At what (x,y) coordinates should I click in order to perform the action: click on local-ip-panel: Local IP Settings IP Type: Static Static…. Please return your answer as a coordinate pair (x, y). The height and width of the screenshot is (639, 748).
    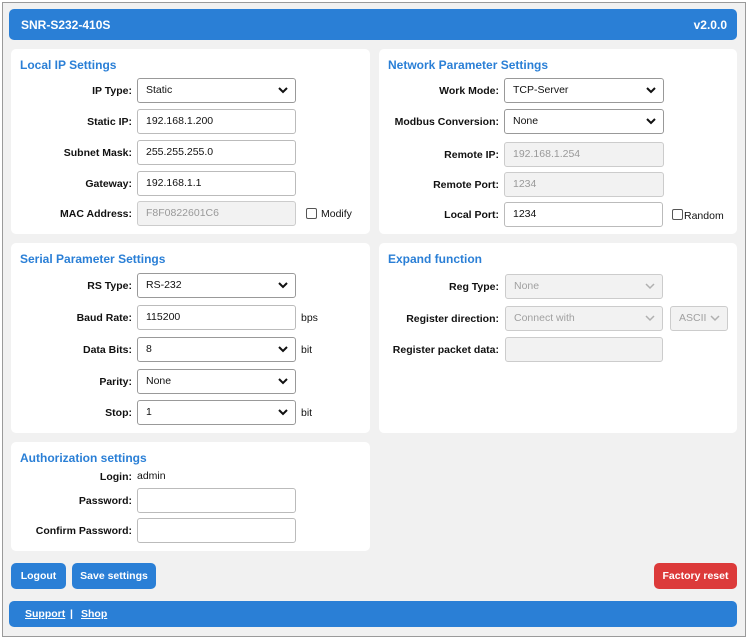
    Looking at the image, I should click on (190, 141).